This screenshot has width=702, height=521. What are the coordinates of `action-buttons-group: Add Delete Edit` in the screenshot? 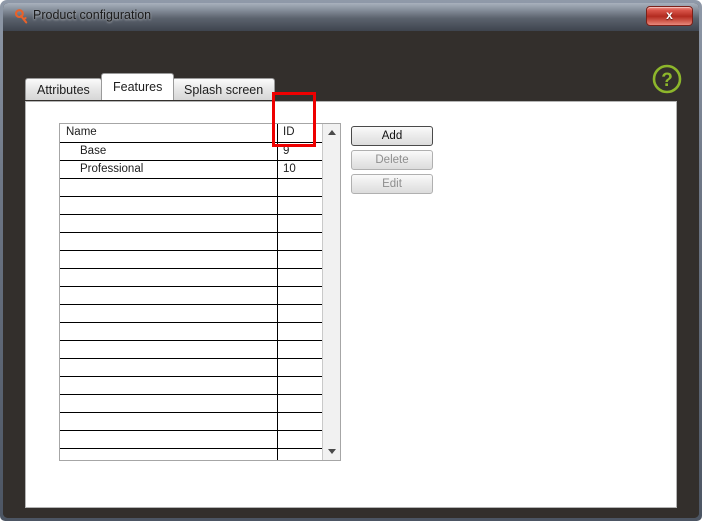 It's located at (392, 162).